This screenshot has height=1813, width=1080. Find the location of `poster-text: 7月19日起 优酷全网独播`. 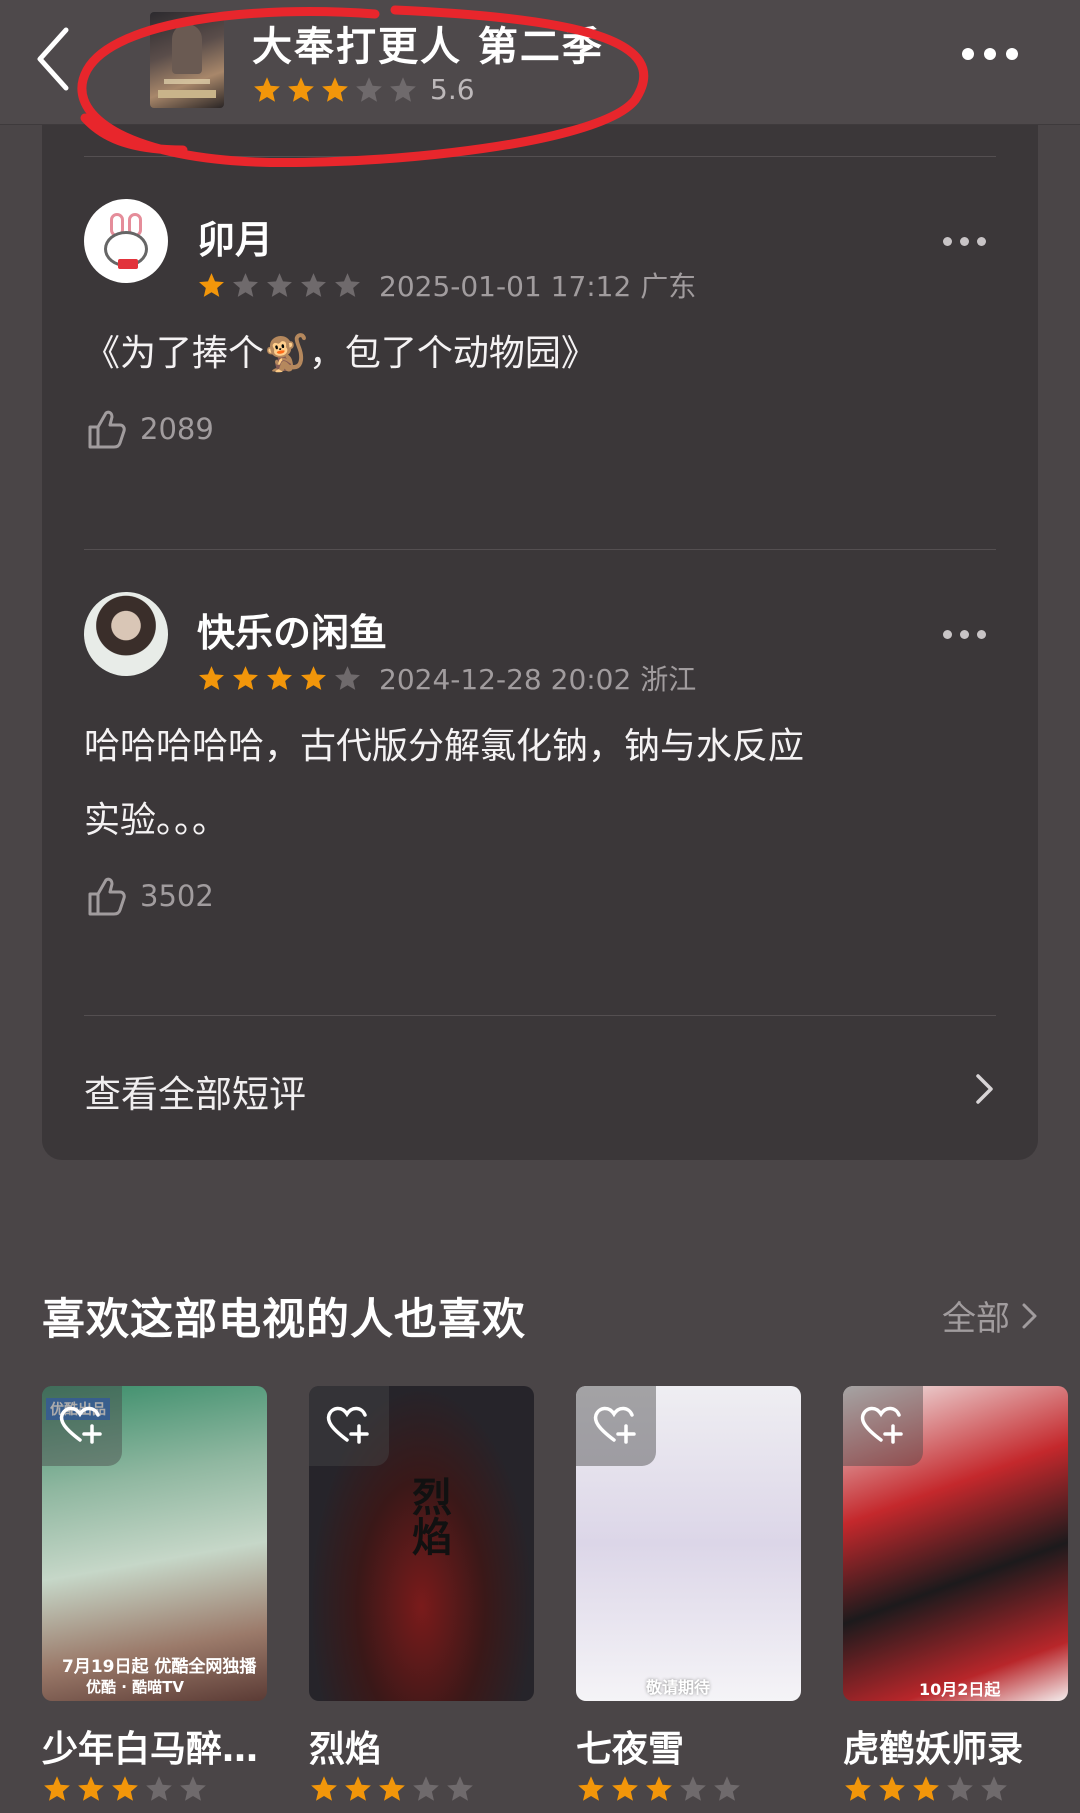

poster-text: 7月19日起 优酷全网独播 is located at coordinates (159, 1667).